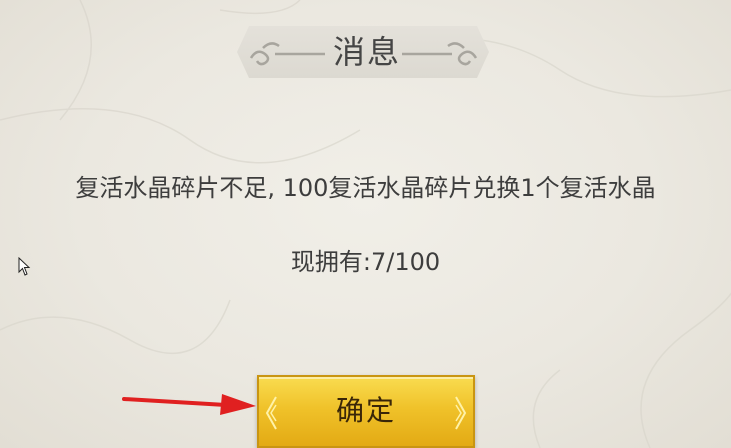 The height and width of the screenshot is (448, 731). I want to click on dialog-message: 复活水晶碎片不足, 100复活水晶碎片兑换1个复活水晶, so click(365, 188).